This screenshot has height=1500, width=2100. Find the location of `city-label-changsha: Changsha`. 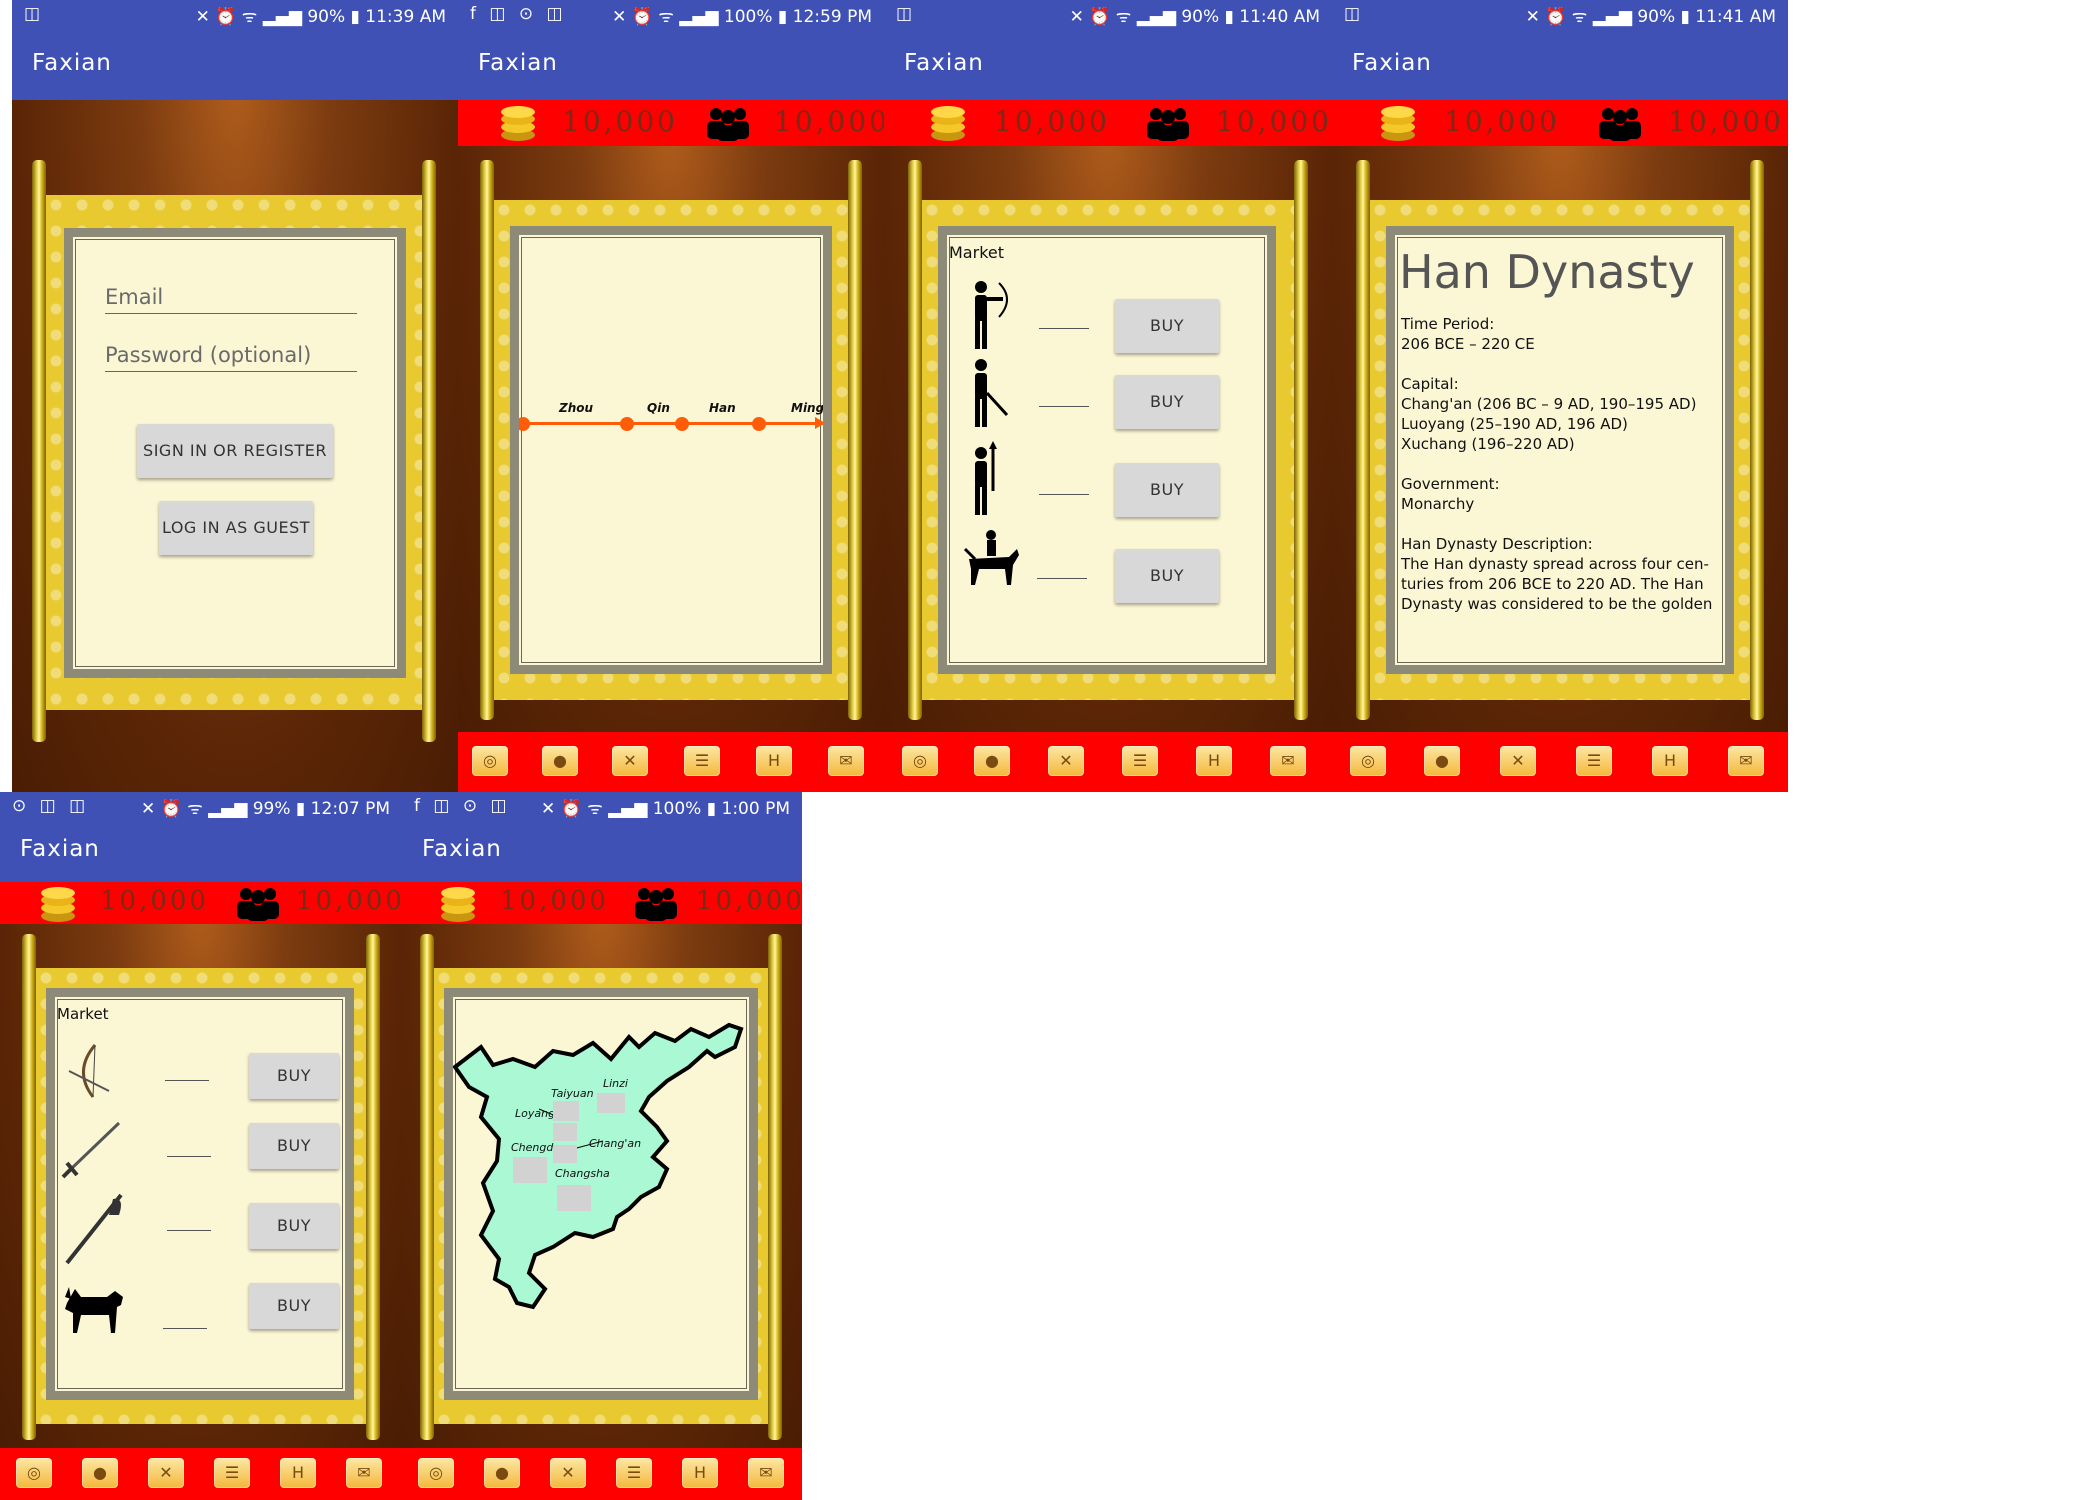

city-label-changsha: Changsha is located at coordinates (582, 1173).